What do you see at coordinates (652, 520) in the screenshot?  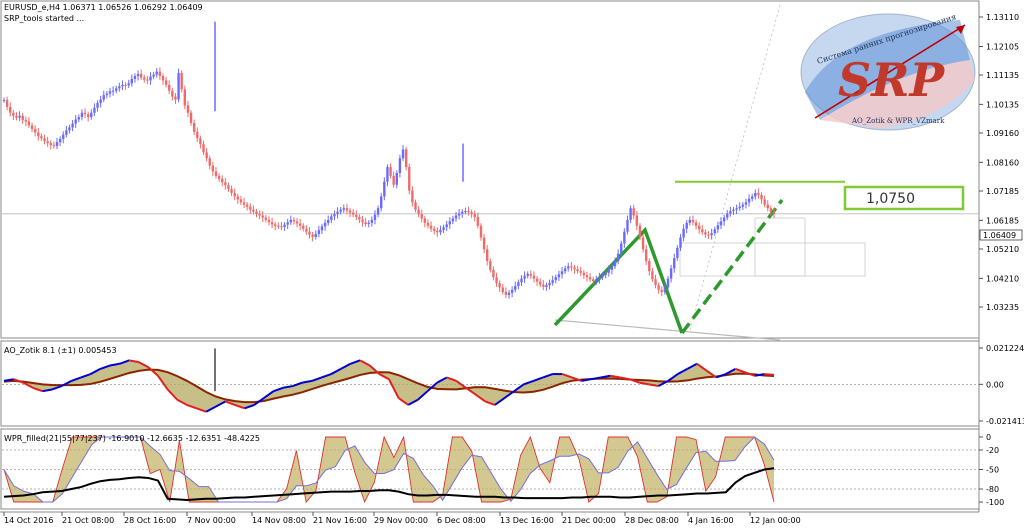 I see `time-tick-label: 28 Dec 08:00` at bounding box center [652, 520].